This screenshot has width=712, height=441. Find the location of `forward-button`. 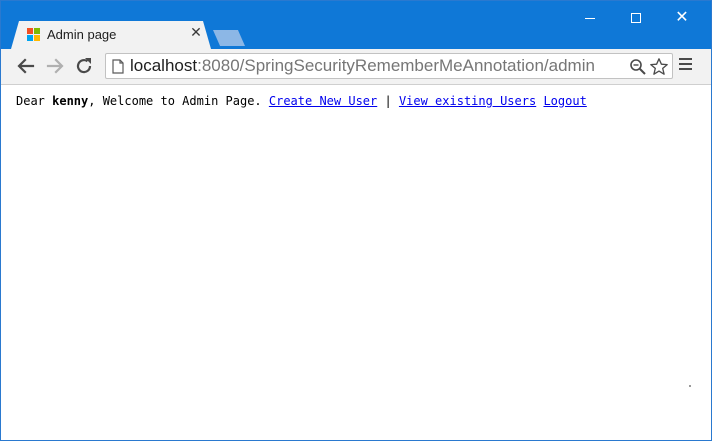

forward-button is located at coordinates (55, 66).